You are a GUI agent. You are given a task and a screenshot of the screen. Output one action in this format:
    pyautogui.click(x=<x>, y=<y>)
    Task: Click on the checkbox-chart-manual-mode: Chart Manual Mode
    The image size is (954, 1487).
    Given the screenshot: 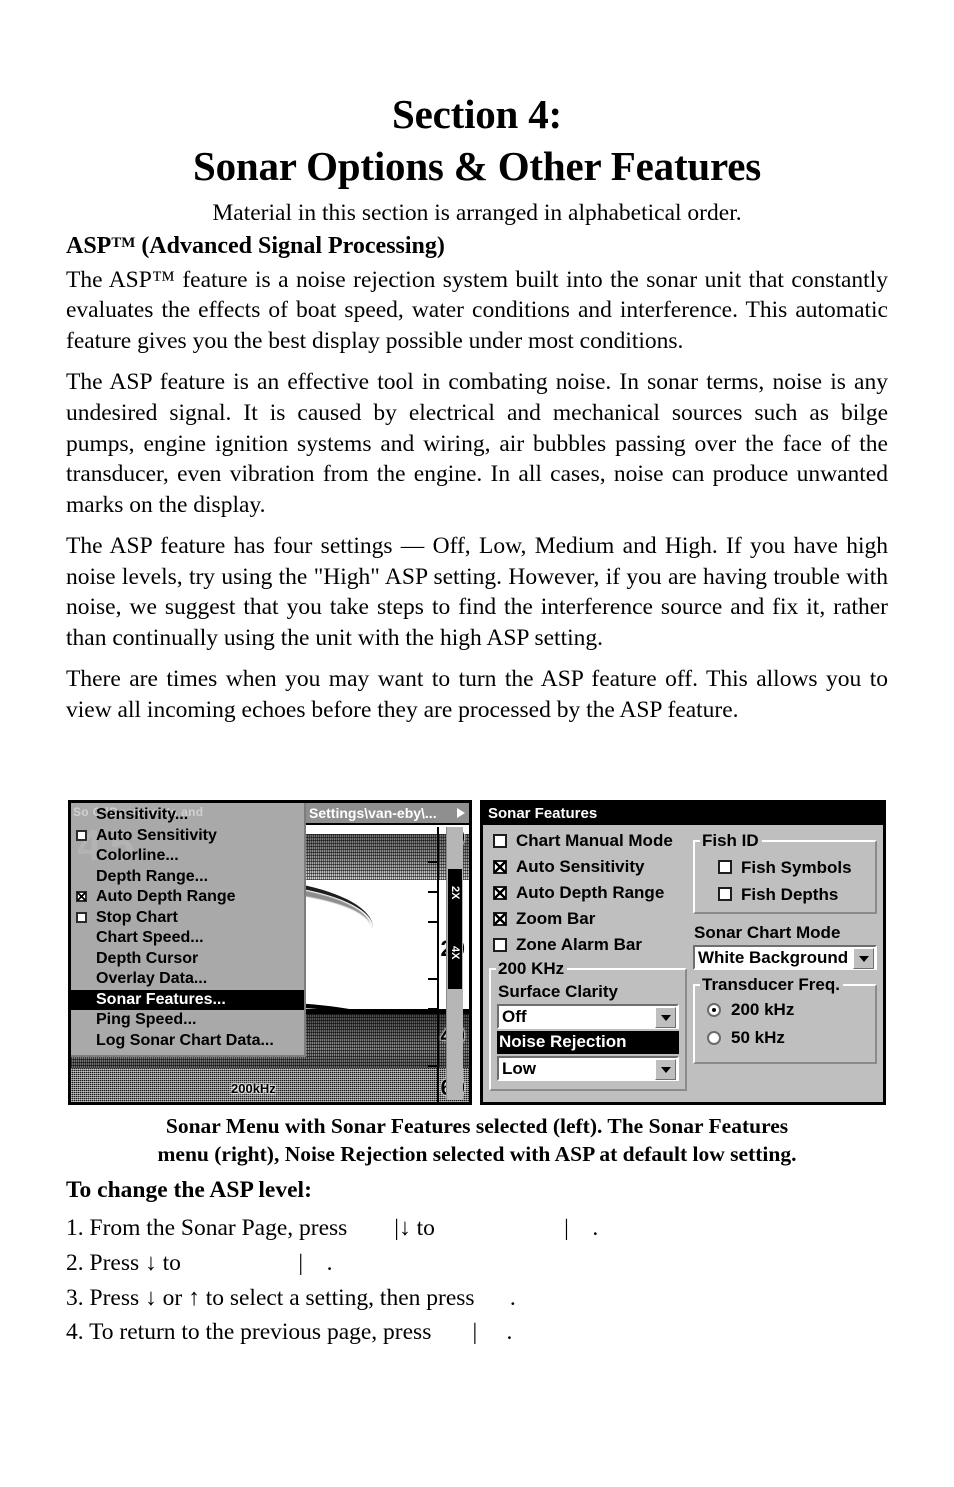 What is the action you would take?
    pyautogui.click(x=588, y=841)
    